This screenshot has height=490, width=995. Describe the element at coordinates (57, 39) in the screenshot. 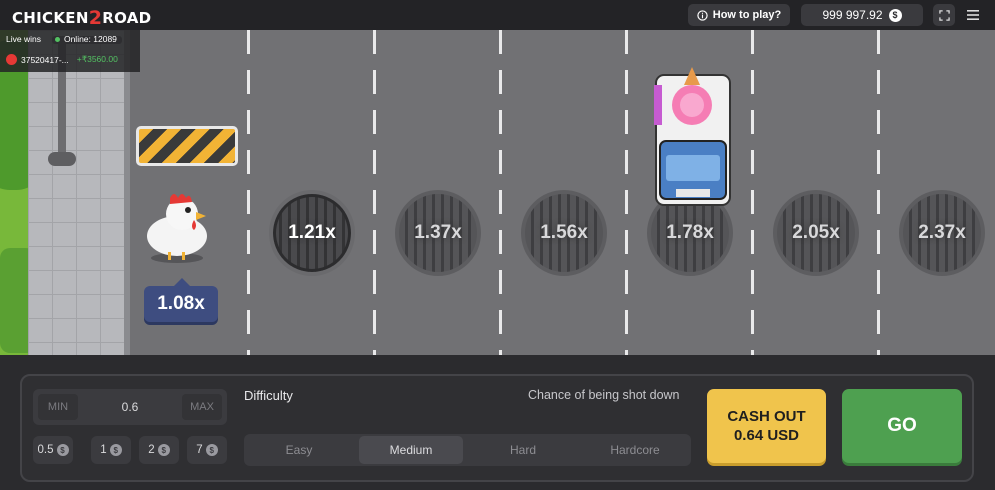

I see `online-dot-icon` at that location.